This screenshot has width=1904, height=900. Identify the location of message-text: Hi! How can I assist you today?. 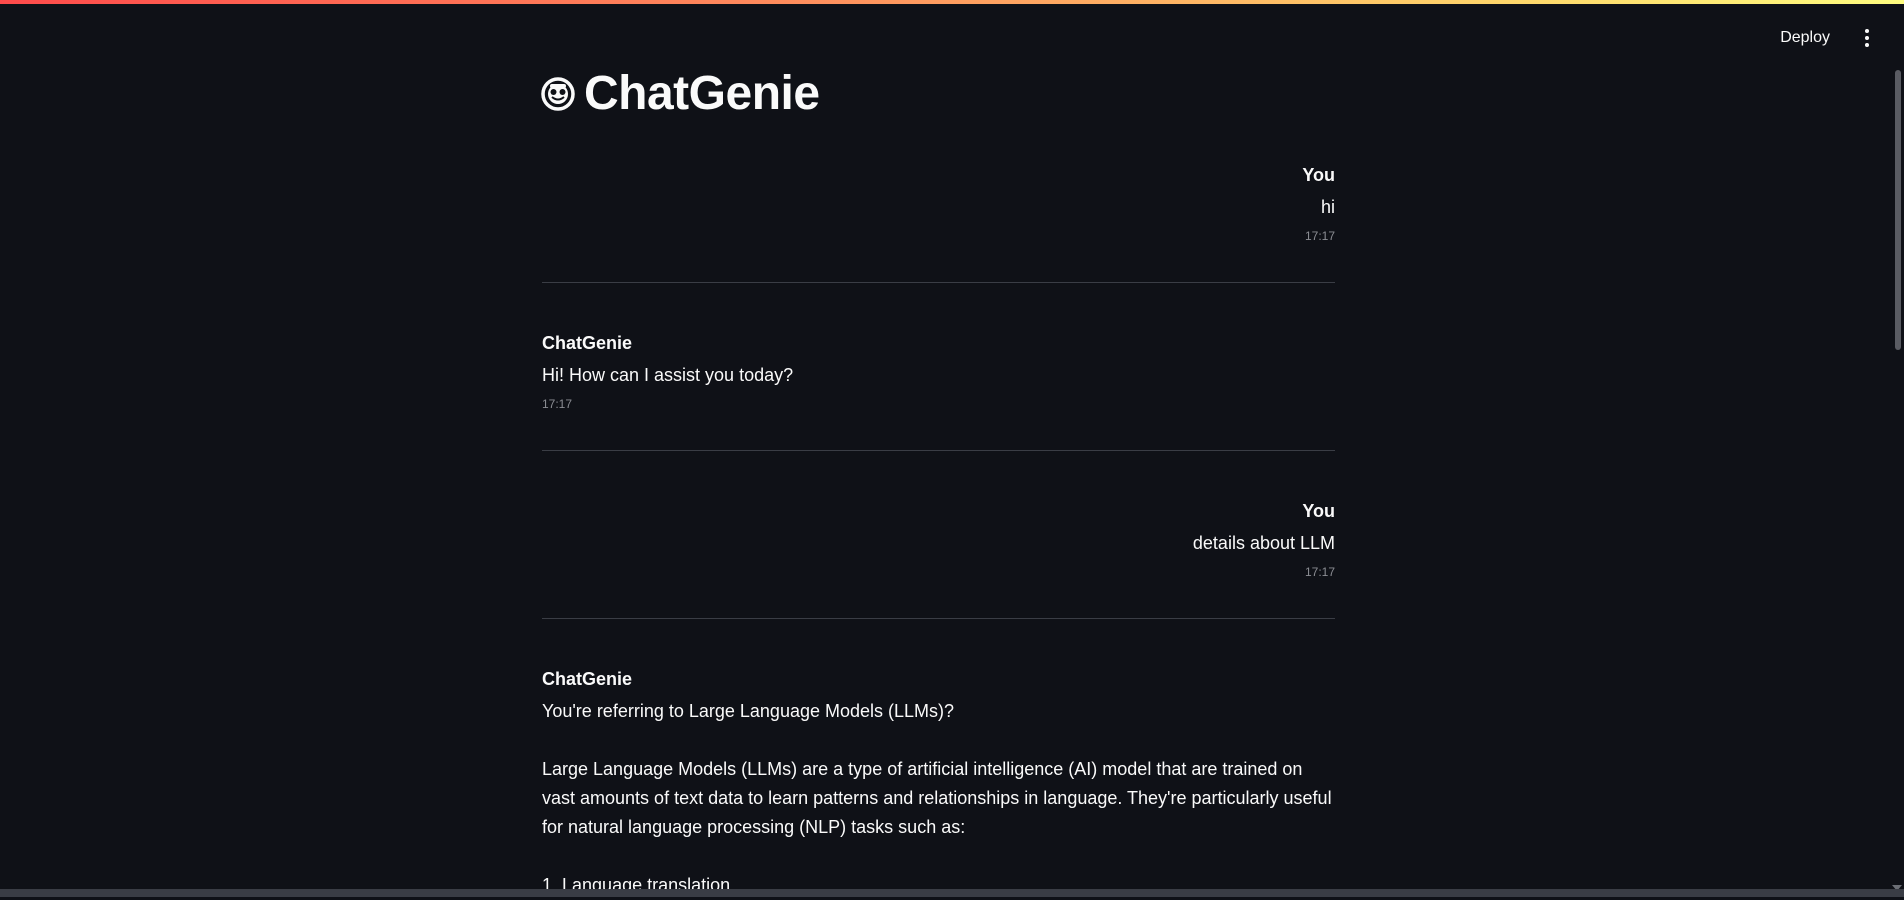
(668, 375).